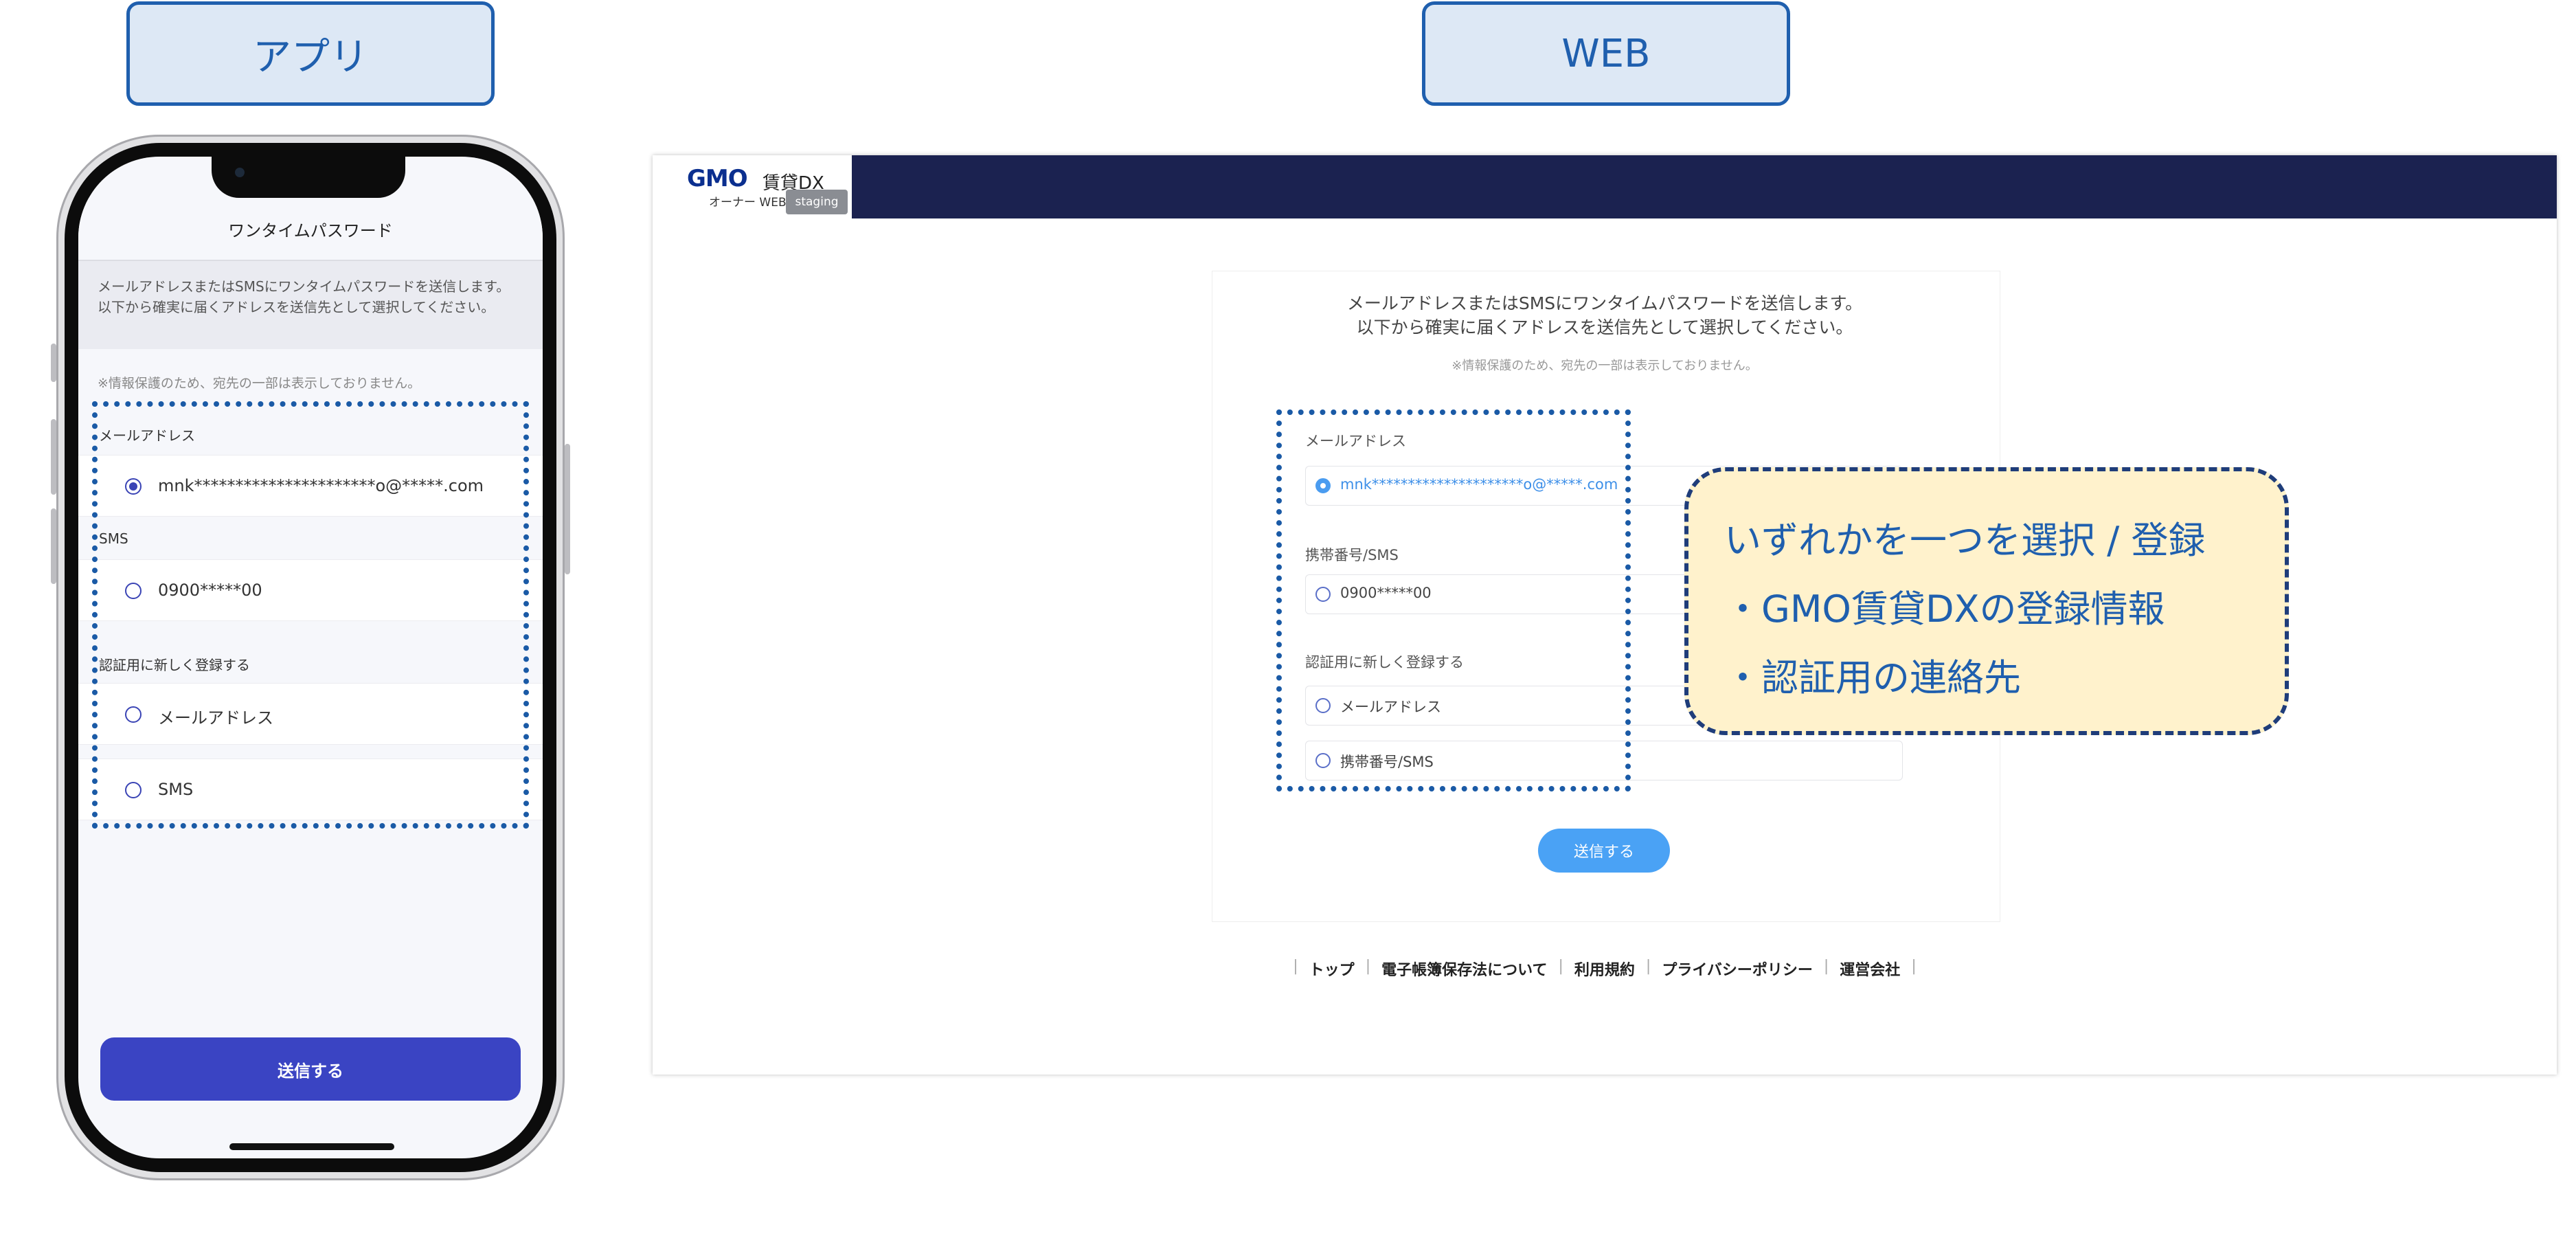  I want to click on staging-badge: staging, so click(817, 202).